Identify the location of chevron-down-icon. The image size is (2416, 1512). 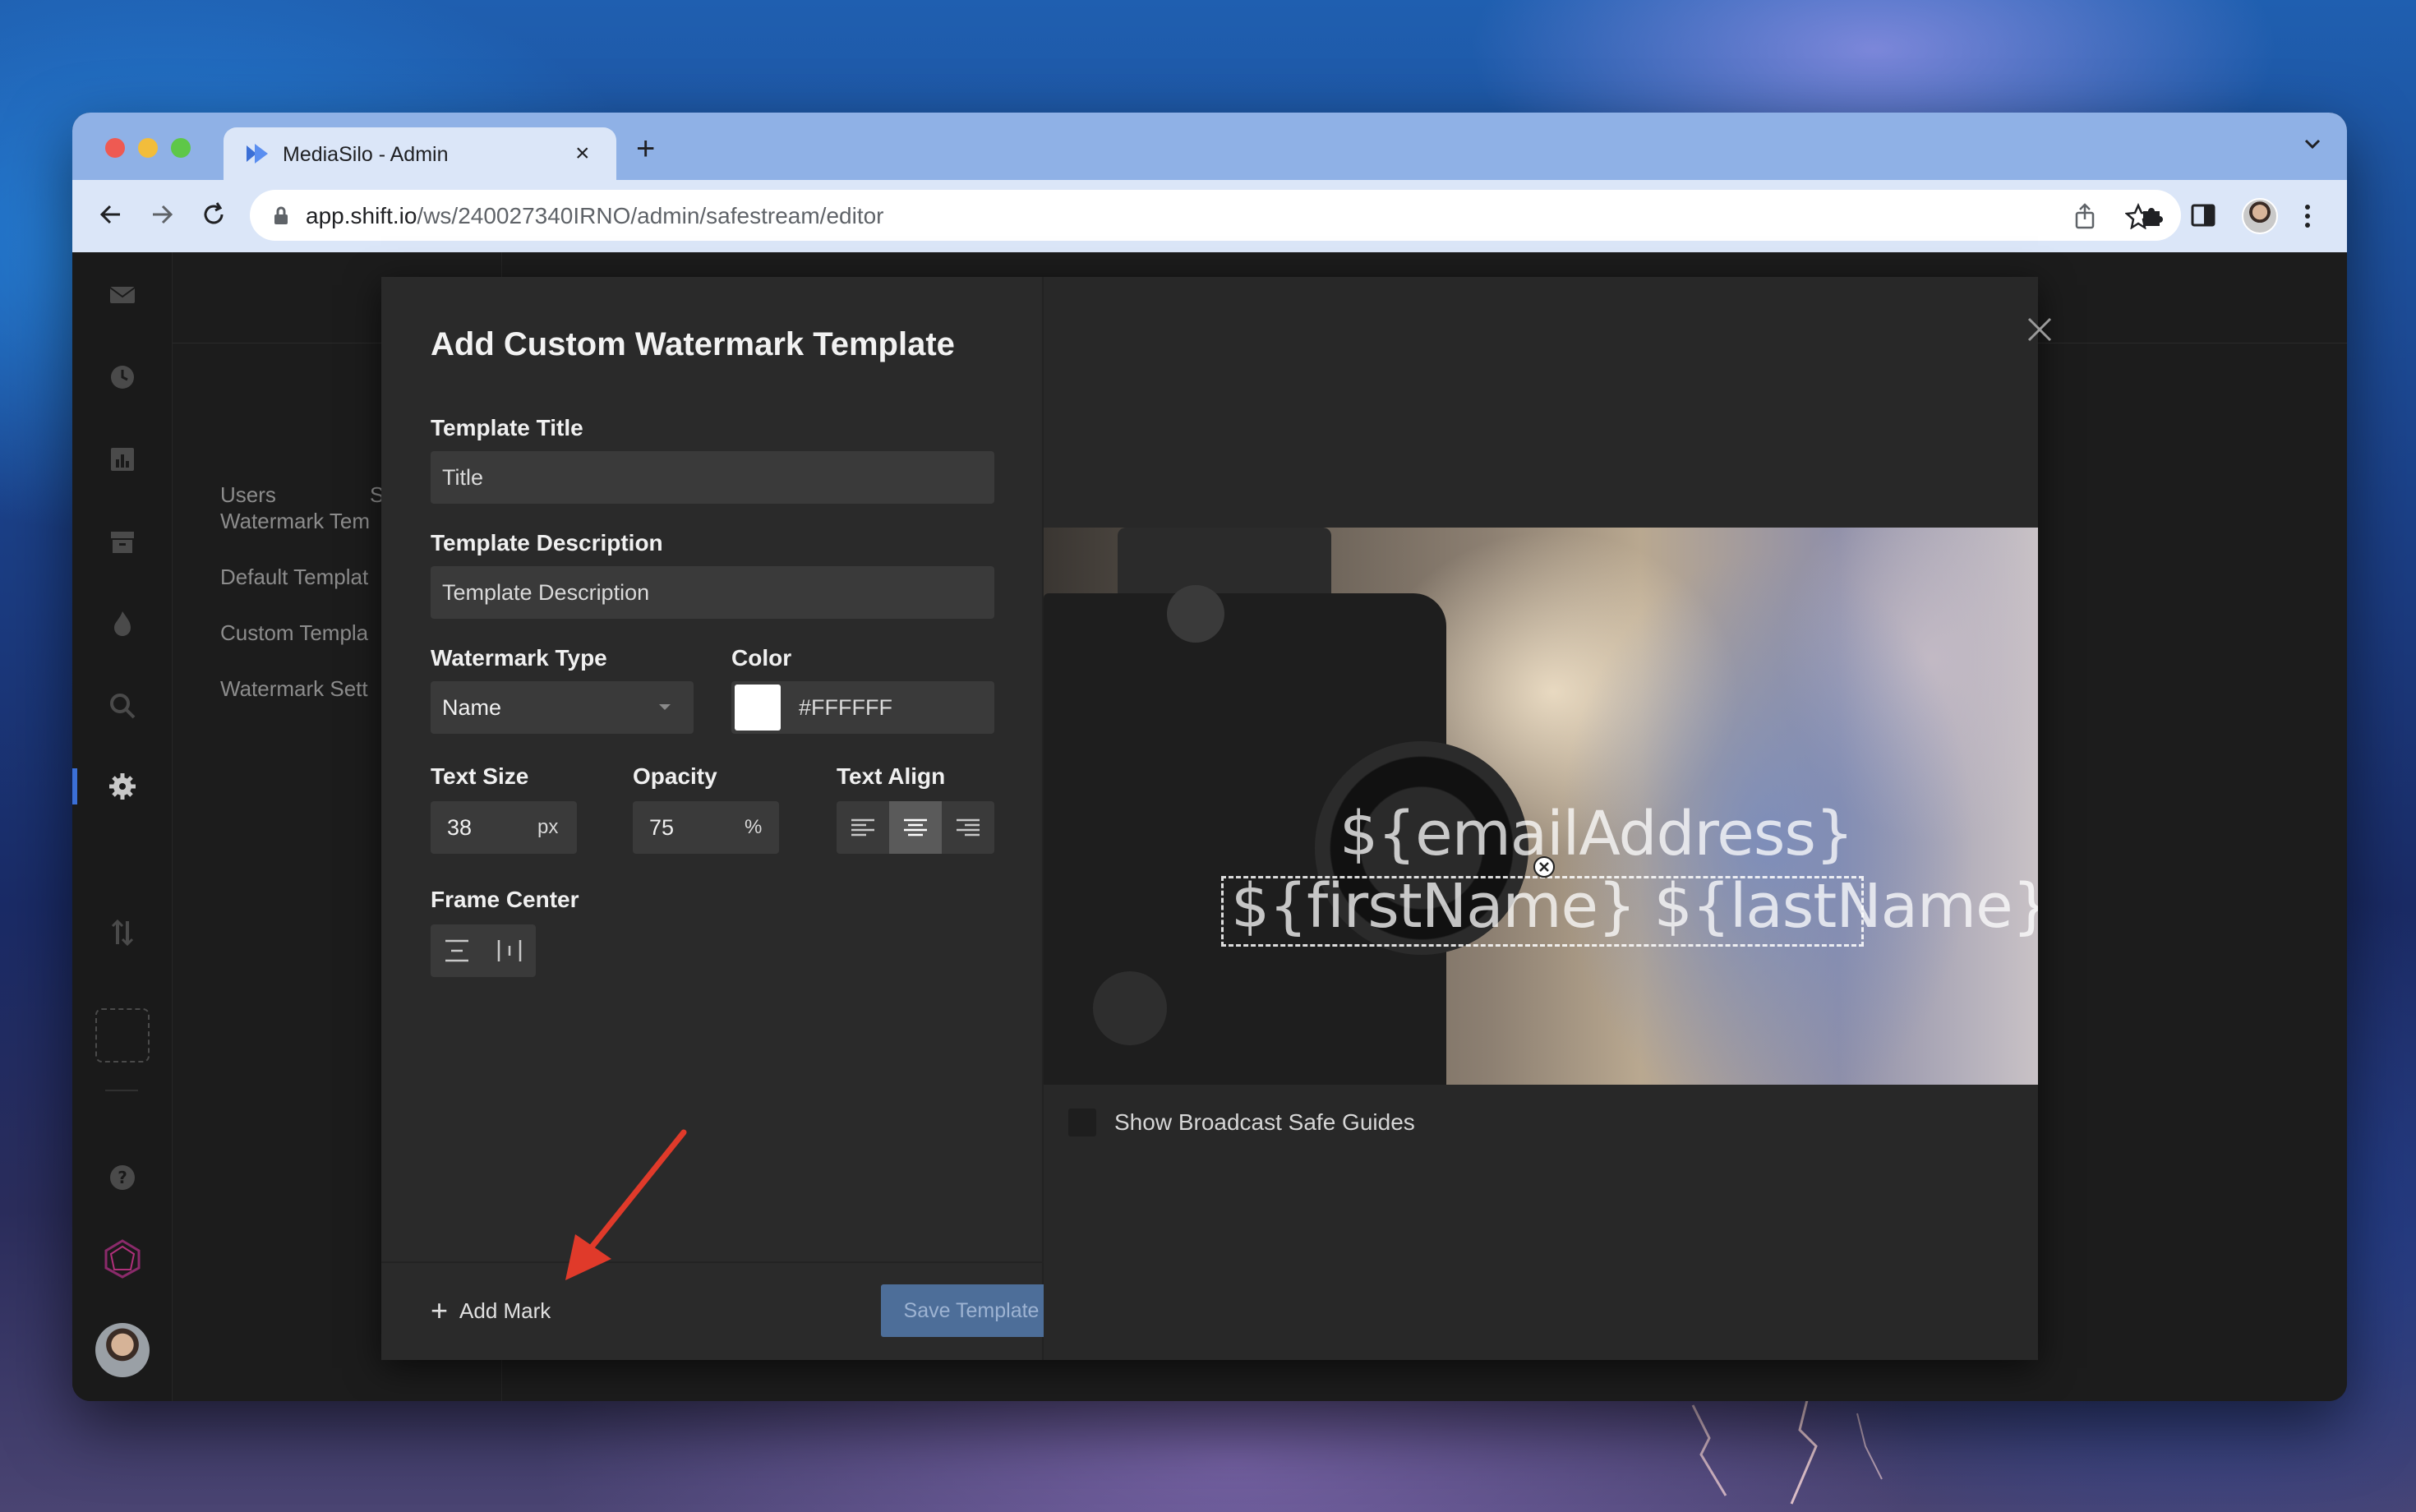
(2312, 144).